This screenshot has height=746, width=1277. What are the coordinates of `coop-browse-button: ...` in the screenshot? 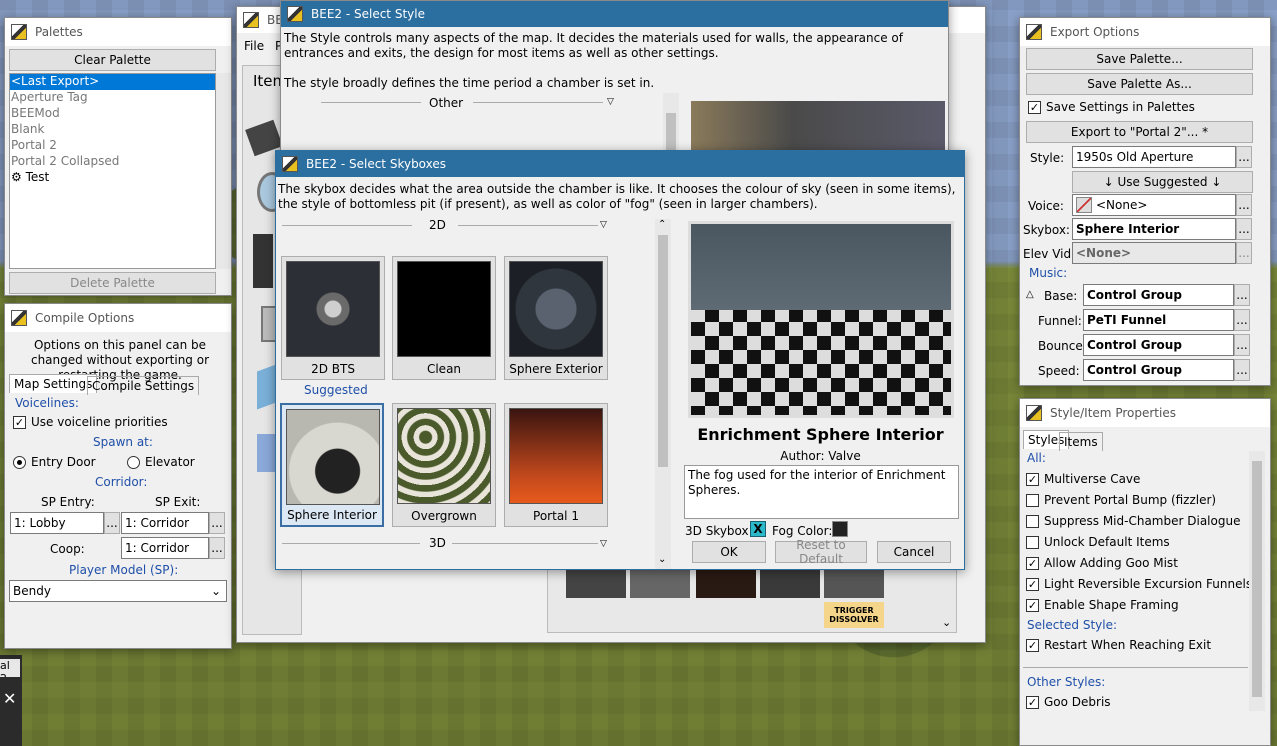 It's located at (217, 548).